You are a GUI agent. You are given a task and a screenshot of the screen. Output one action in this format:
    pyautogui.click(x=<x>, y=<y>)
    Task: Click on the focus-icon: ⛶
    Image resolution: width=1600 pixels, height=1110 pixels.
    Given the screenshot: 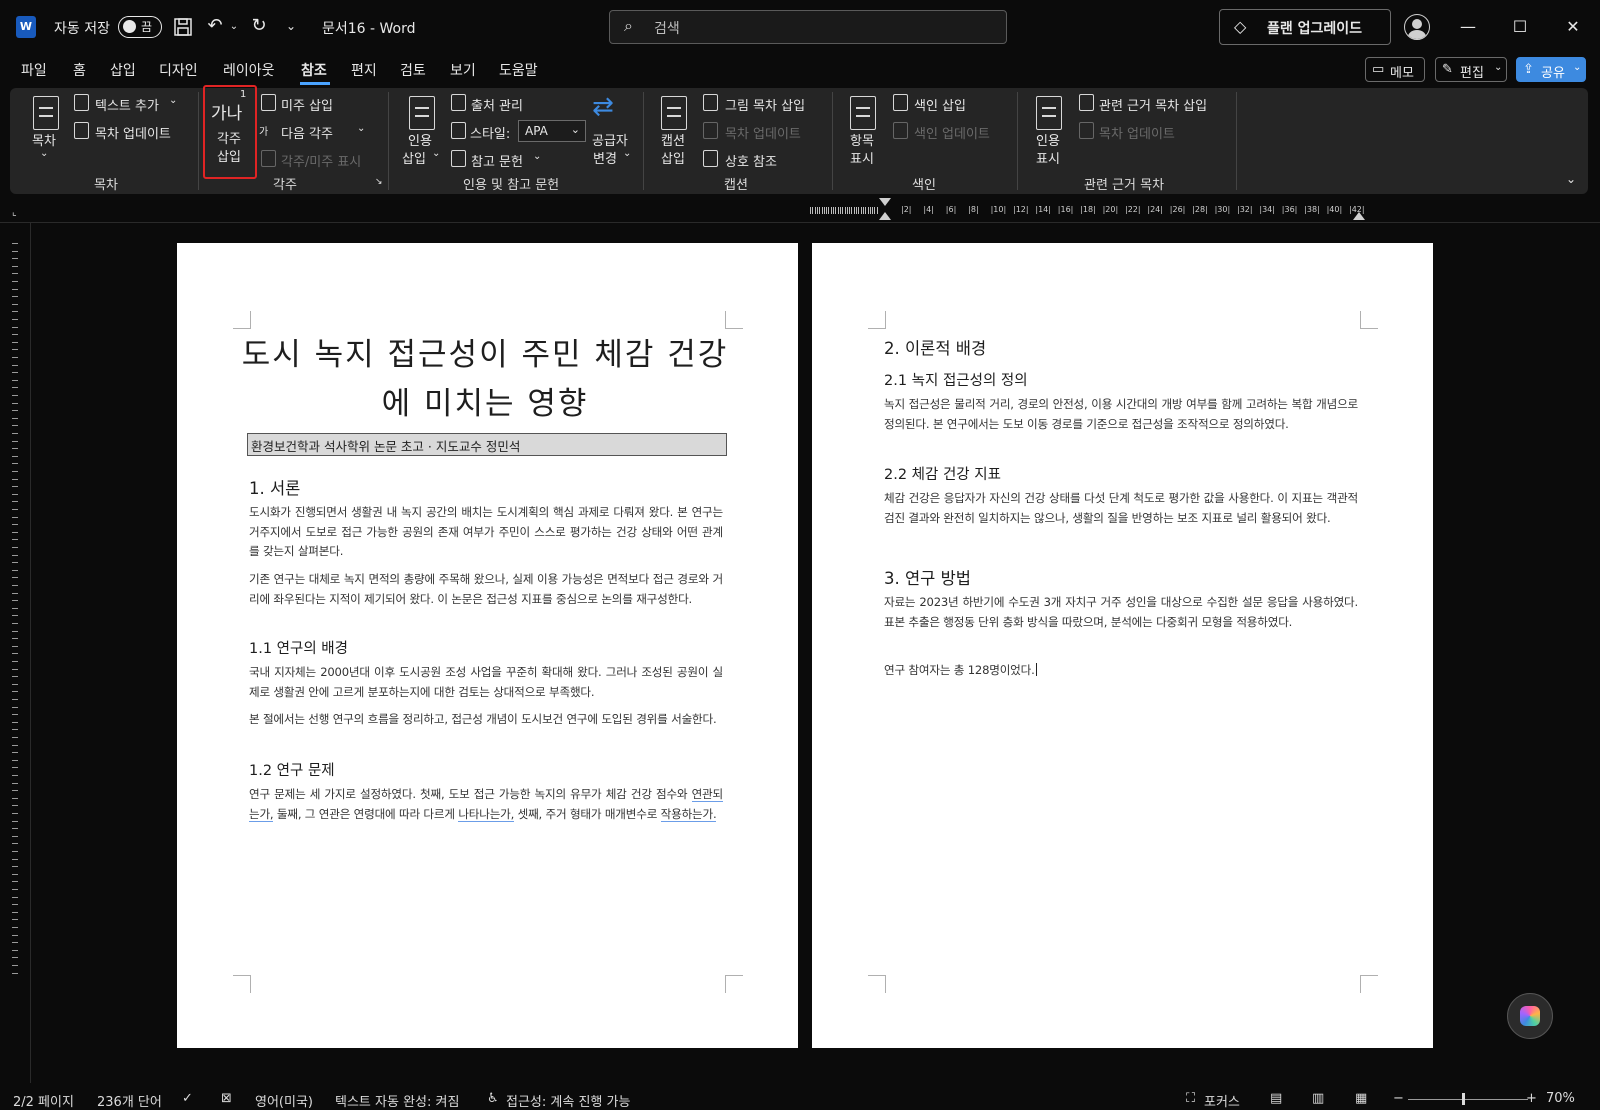 What is the action you would take?
    pyautogui.click(x=1190, y=1098)
    